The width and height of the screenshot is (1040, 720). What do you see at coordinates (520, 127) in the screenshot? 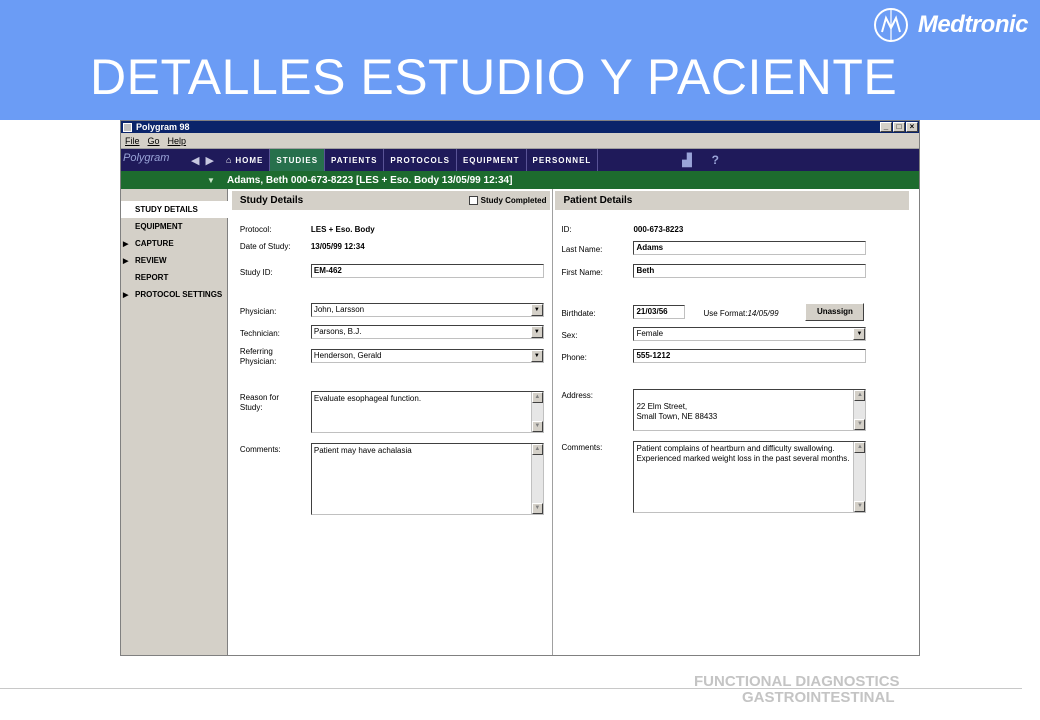
I see `window-titlebar: Polygram 98 _ □ ×` at bounding box center [520, 127].